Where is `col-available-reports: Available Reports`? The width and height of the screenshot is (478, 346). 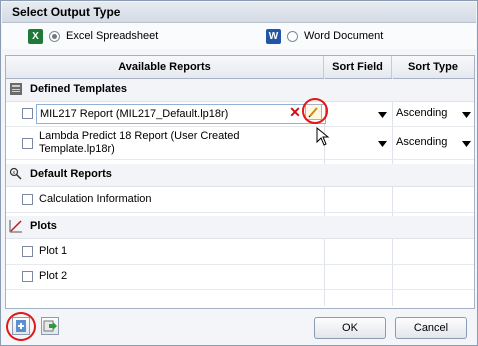
col-available-reports: Available Reports is located at coordinates (165, 67).